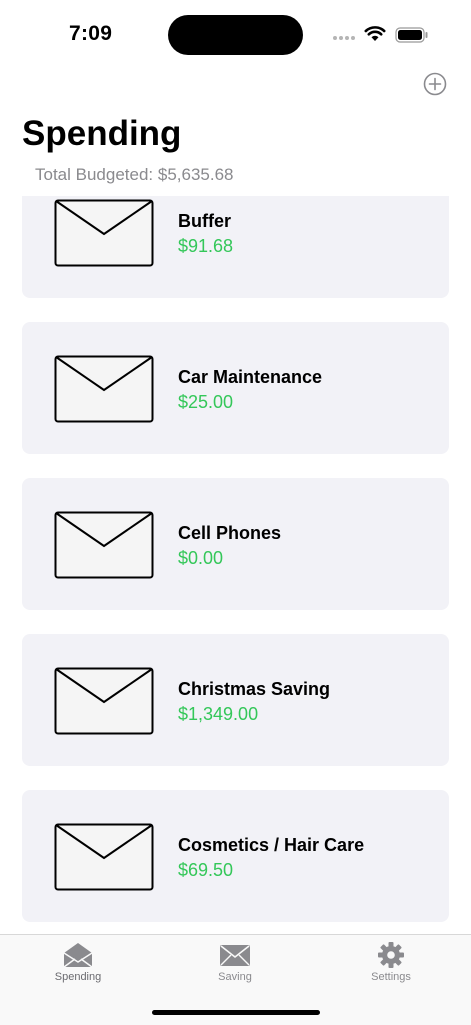 This screenshot has height=1025, width=471. Describe the element at coordinates (206, 246) in the screenshot. I see `envelope-amount: $91.68` at that location.